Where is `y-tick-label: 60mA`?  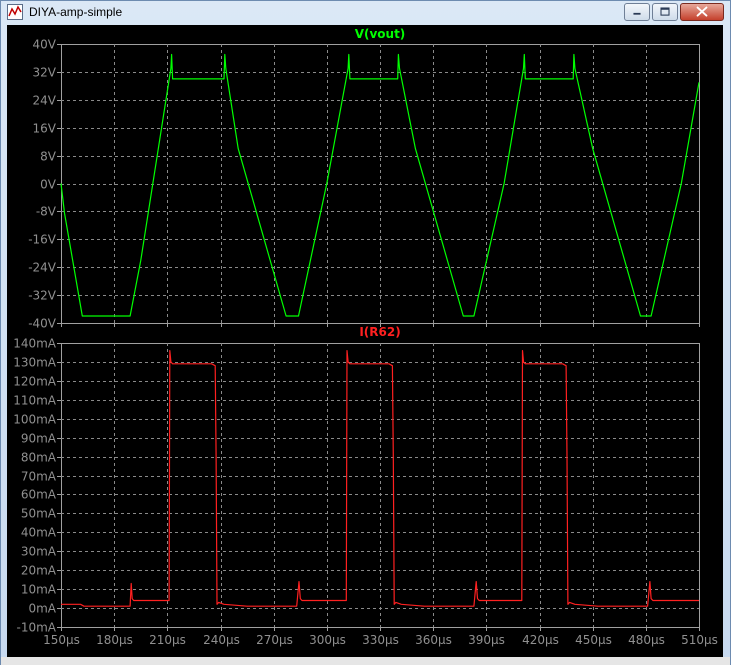 y-tick-label: 60mA is located at coordinates (39, 495).